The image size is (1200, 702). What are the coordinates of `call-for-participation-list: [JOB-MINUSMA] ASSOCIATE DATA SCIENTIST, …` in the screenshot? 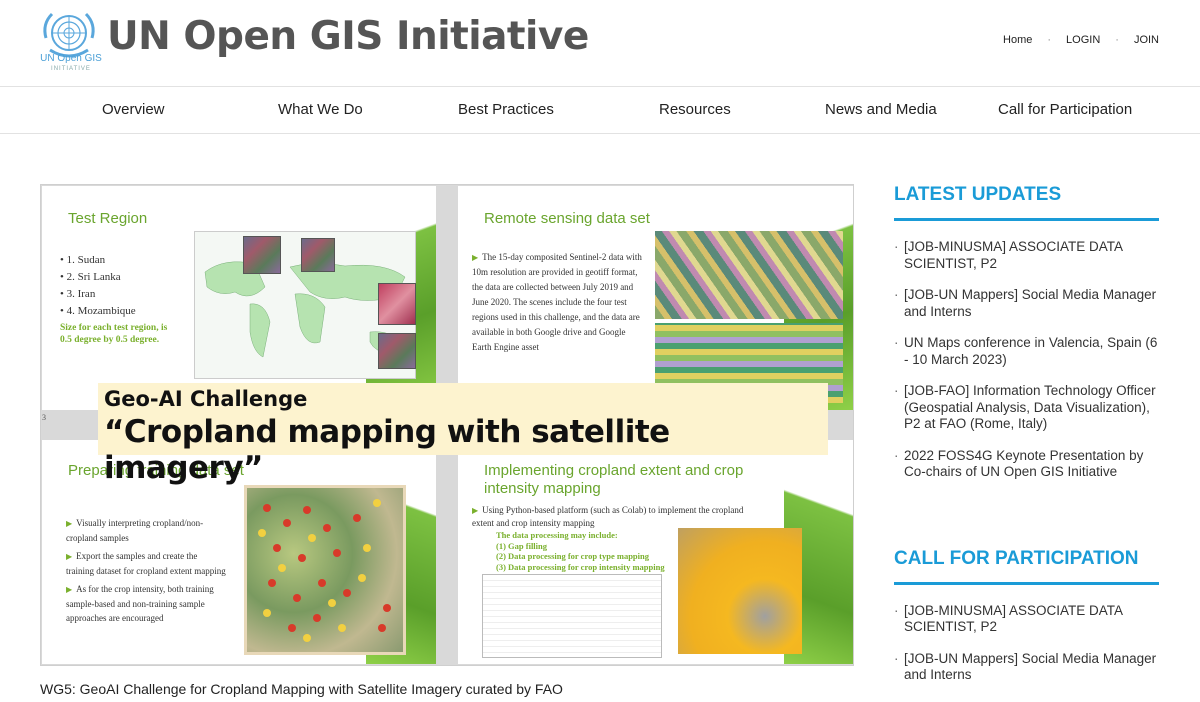 It's located at (1026, 643).